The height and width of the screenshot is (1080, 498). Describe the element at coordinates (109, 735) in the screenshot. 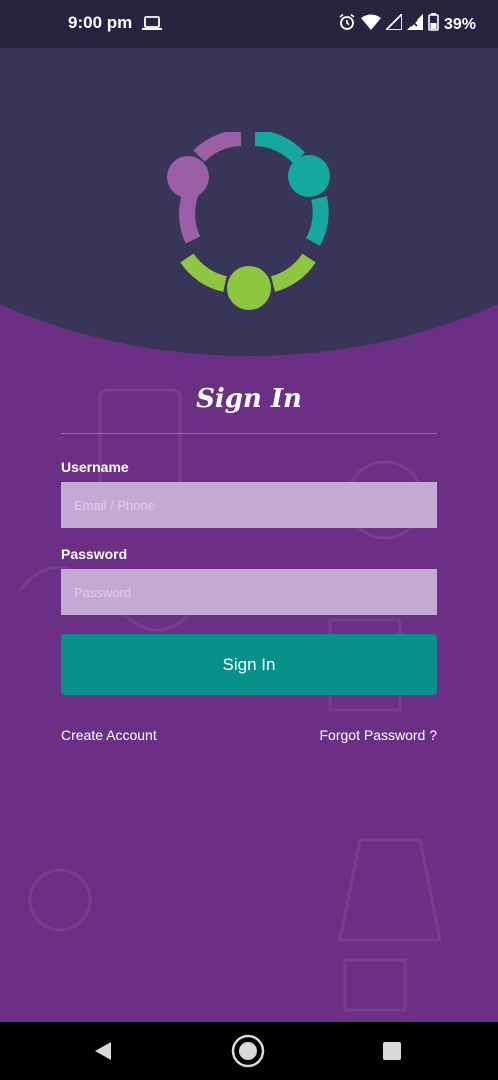

I see `create-account-link: Create Account` at that location.